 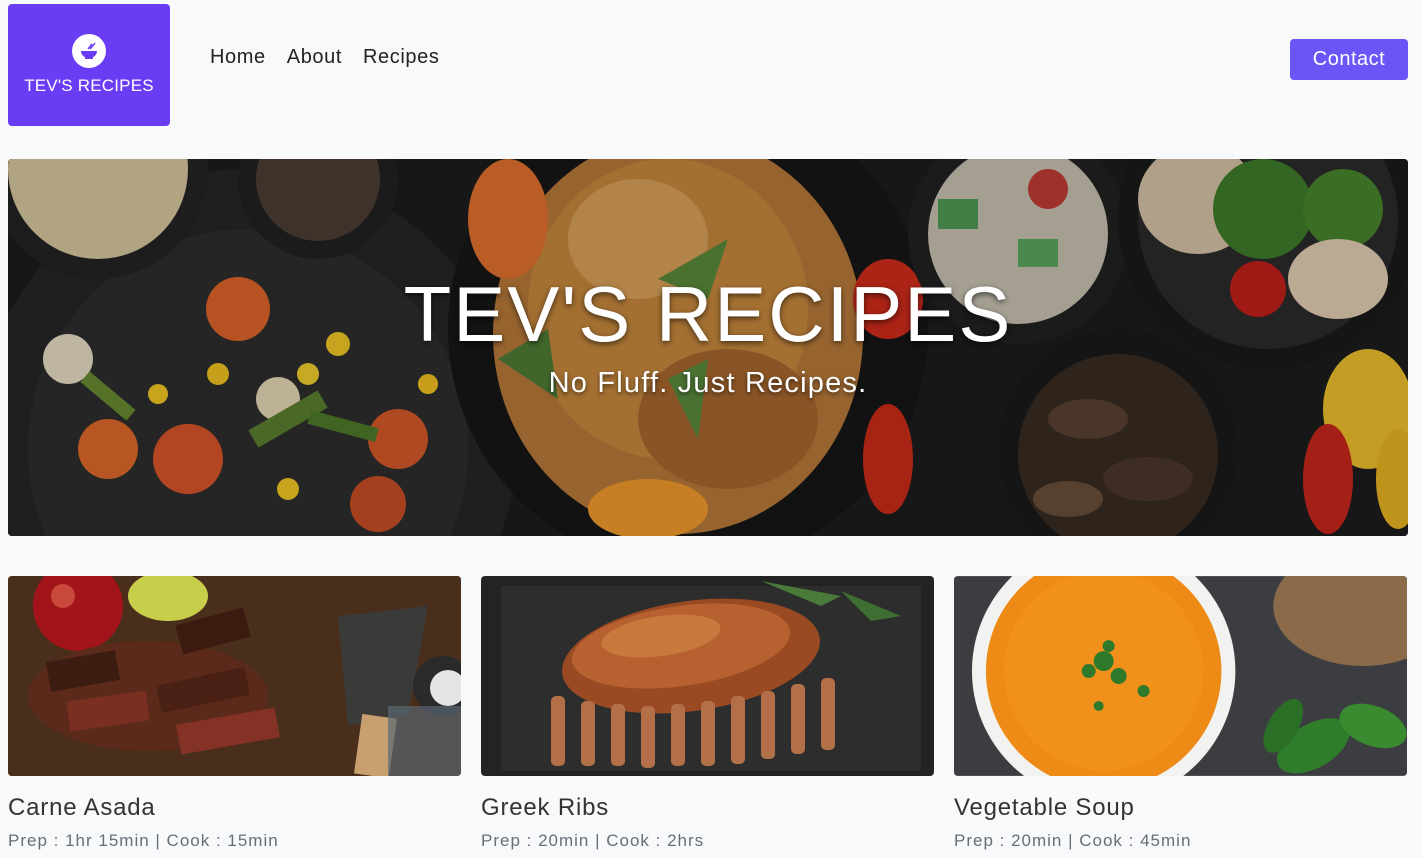 What do you see at coordinates (707, 676) in the screenshot?
I see `greek-ribs-image` at bounding box center [707, 676].